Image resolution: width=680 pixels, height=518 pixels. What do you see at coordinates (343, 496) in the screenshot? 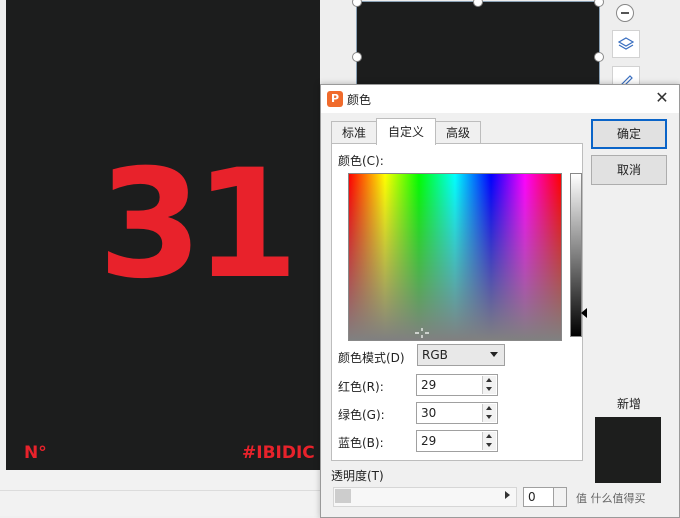
I see `opacity-slider-thumb` at bounding box center [343, 496].